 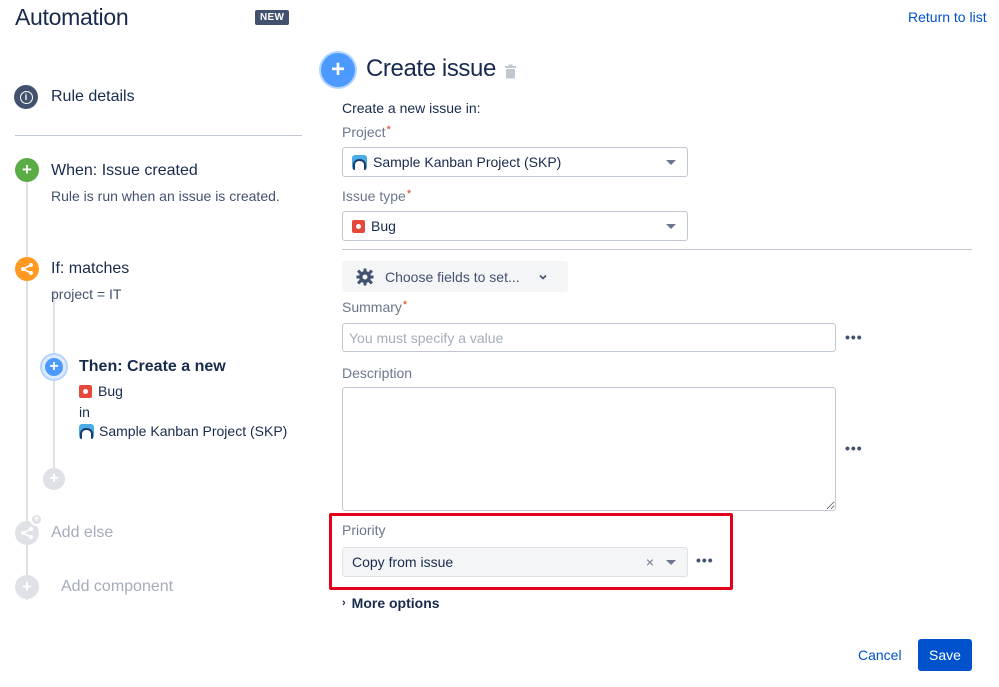 What do you see at coordinates (377, 373) in the screenshot?
I see `description-label: Description` at bounding box center [377, 373].